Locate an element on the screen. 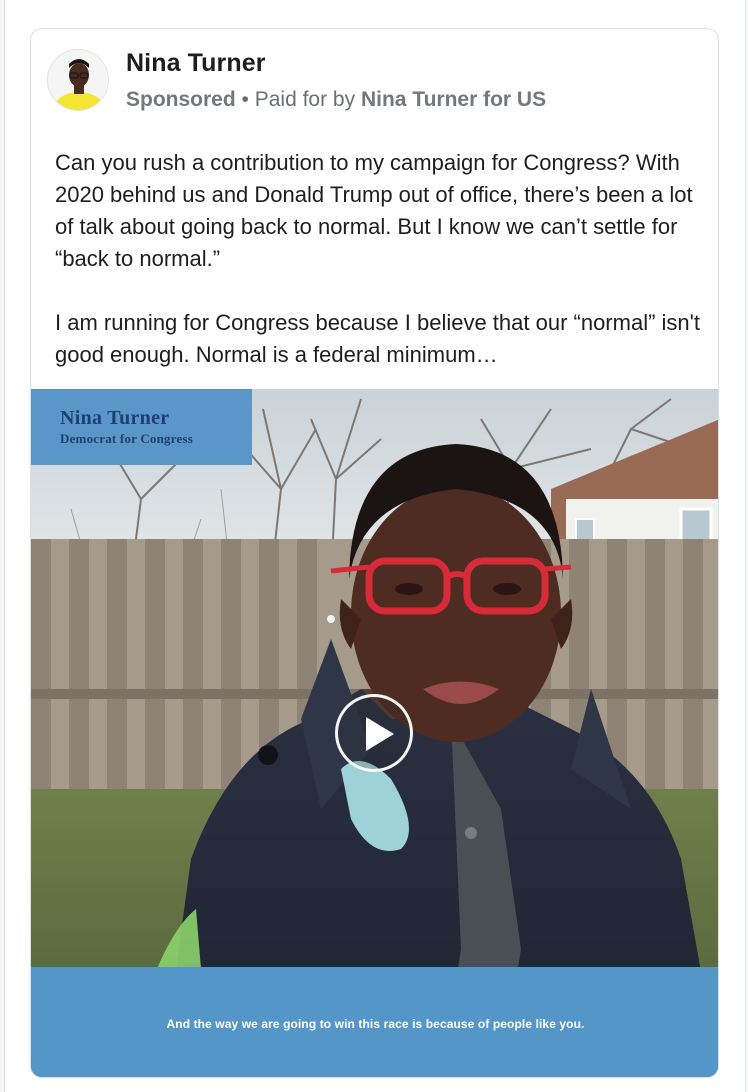 This screenshot has width=748, height=1092. sponsored-label: Sponsored is located at coordinates (181, 99).